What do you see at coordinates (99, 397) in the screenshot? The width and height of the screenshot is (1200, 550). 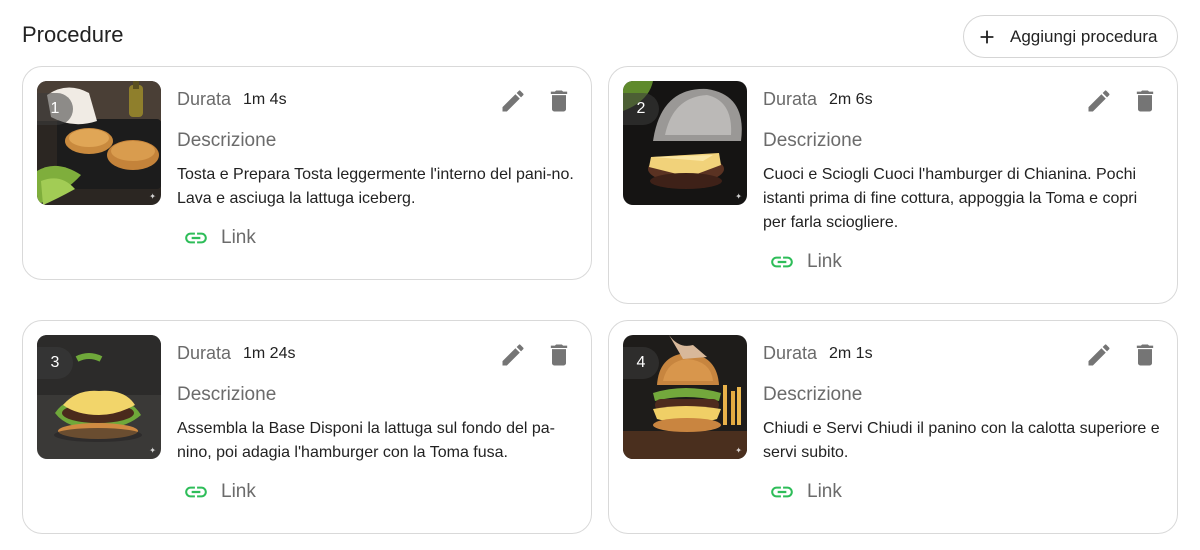 I see `step-image: 3 ✦` at bounding box center [99, 397].